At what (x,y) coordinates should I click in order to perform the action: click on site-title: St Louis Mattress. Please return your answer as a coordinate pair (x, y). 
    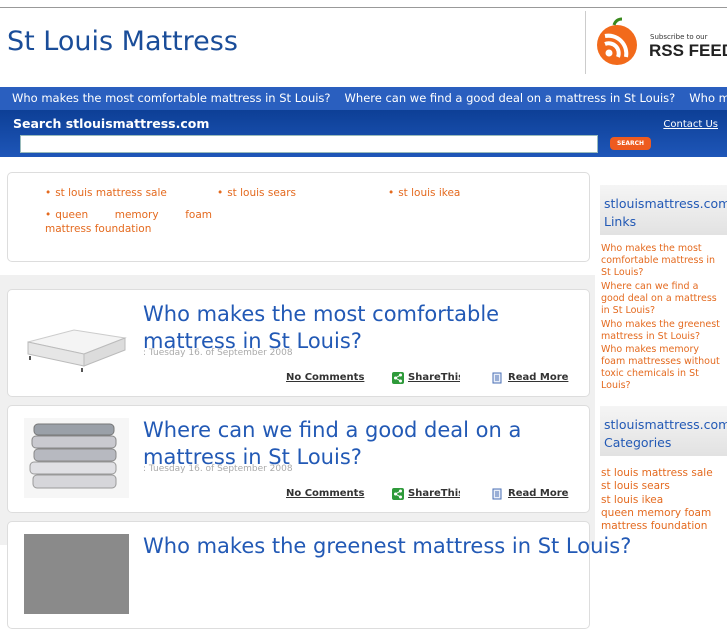
    Looking at the image, I should click on (122, 41).